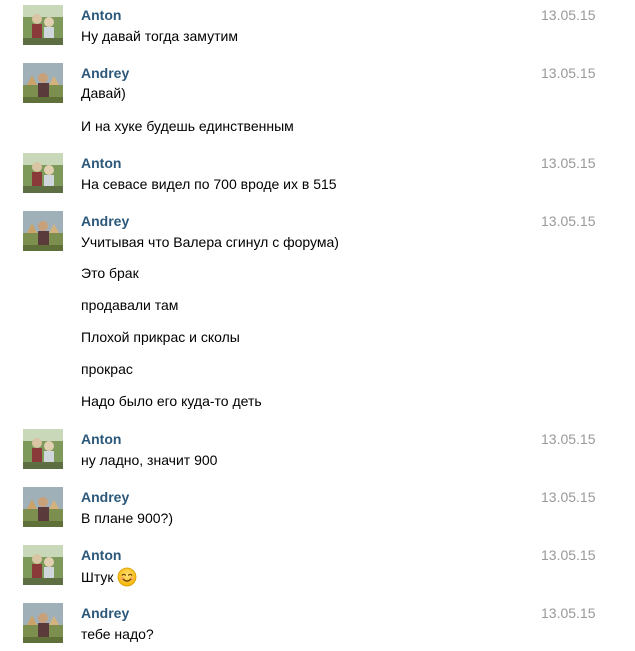  I want to click on message-text: Штук, so click(109, 577).